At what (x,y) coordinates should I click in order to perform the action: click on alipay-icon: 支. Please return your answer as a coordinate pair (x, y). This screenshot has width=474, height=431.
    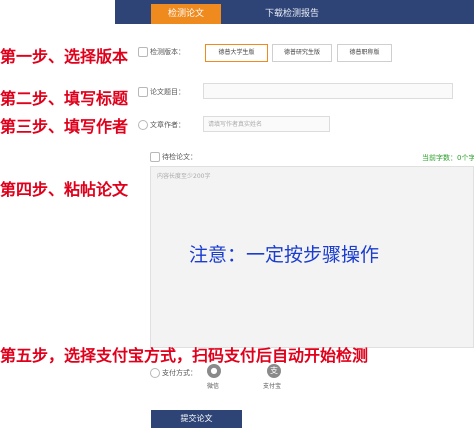
    Looking at the image, I should click on (274, 371).